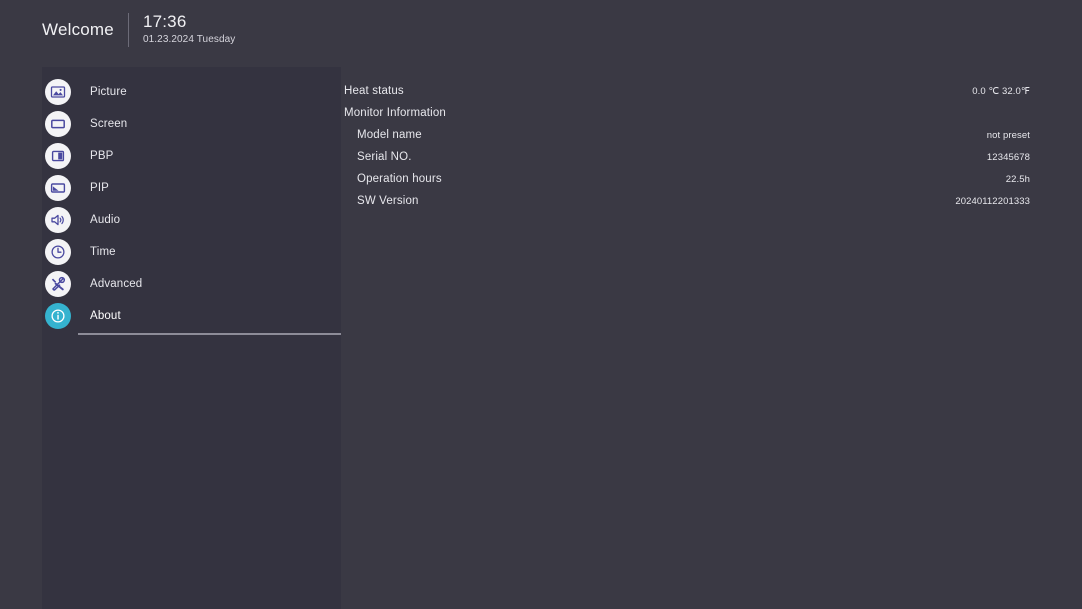  Describe the element at coordinates (711, 157) in the screenshot. I see `info-row: Serial NO. 12345678` at that location.